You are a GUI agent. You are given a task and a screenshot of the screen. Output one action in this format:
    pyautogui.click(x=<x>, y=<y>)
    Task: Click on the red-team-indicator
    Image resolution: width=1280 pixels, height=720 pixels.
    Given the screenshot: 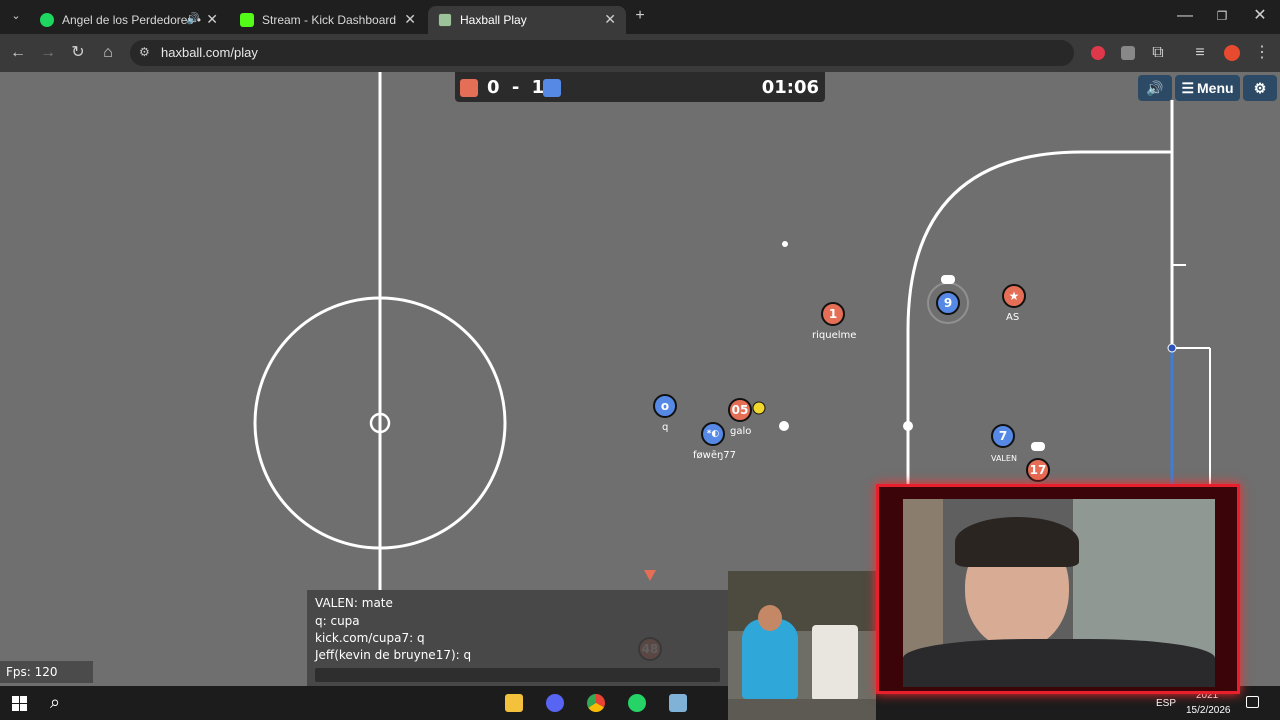 What is the action you would take?
    pyautogui.click(x=469, y=88)
    